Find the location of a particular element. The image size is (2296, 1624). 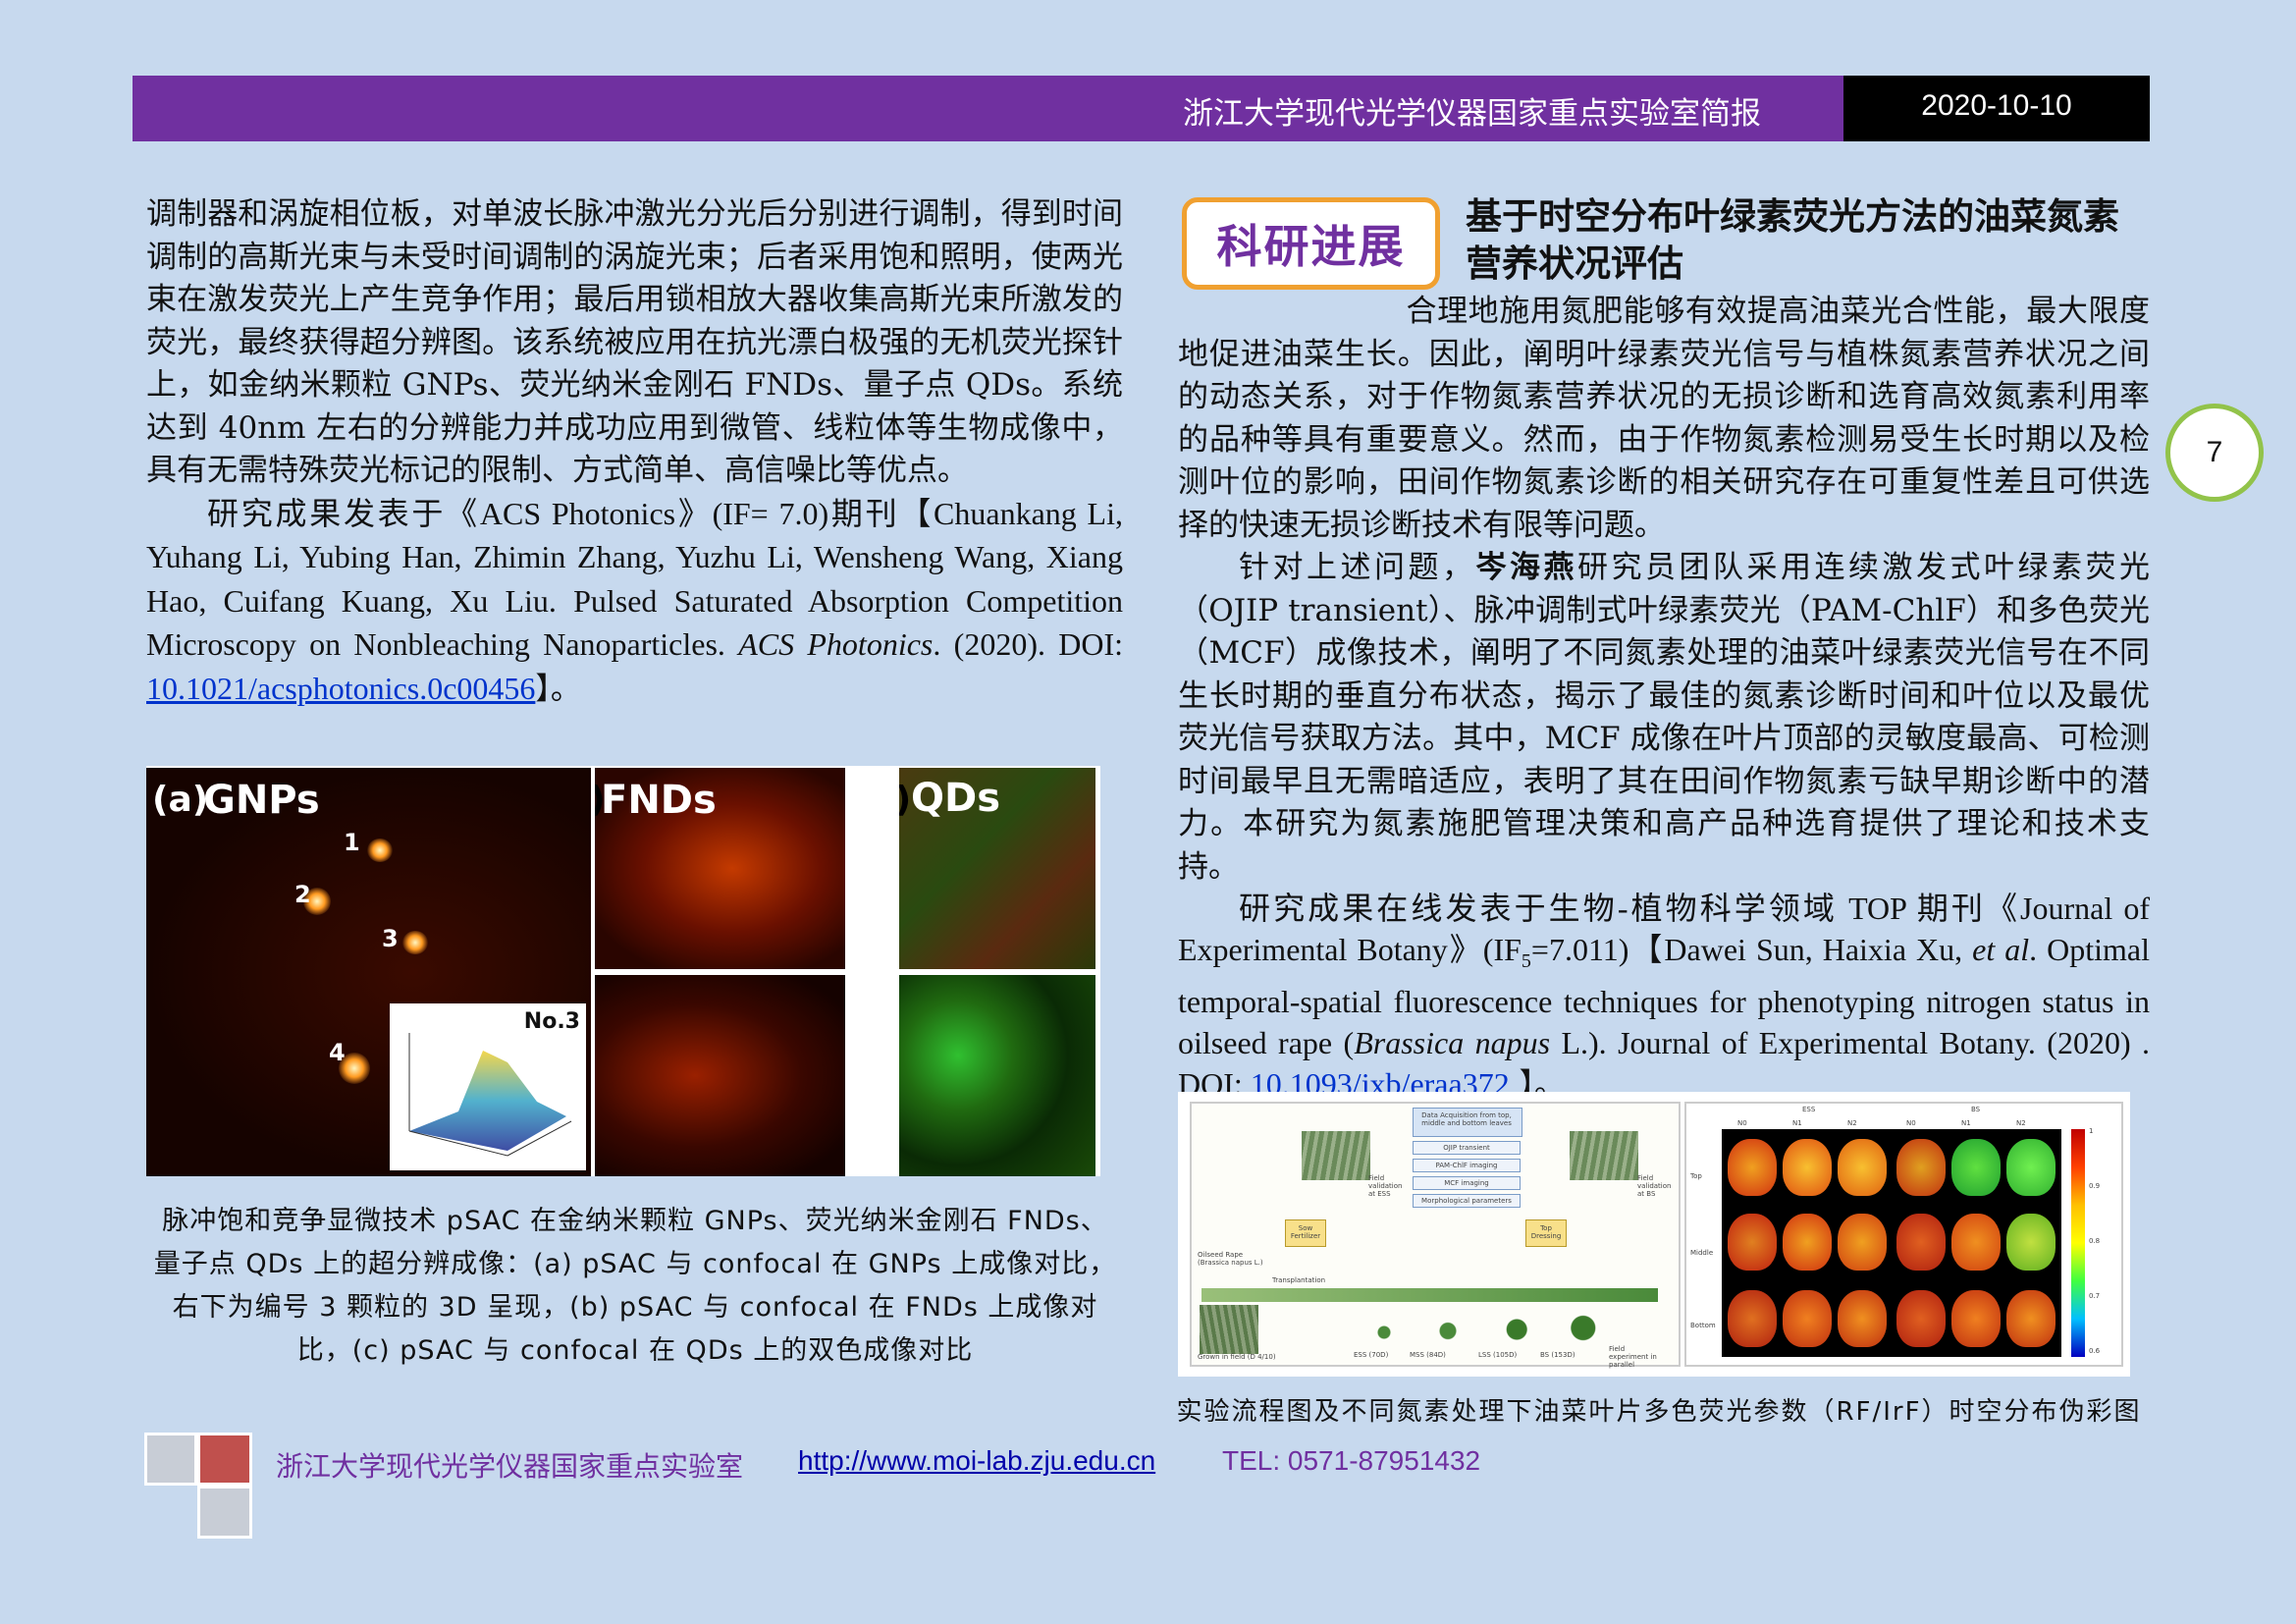

flow-step: Morphological parameters is located at coordinates (1467, 1201).